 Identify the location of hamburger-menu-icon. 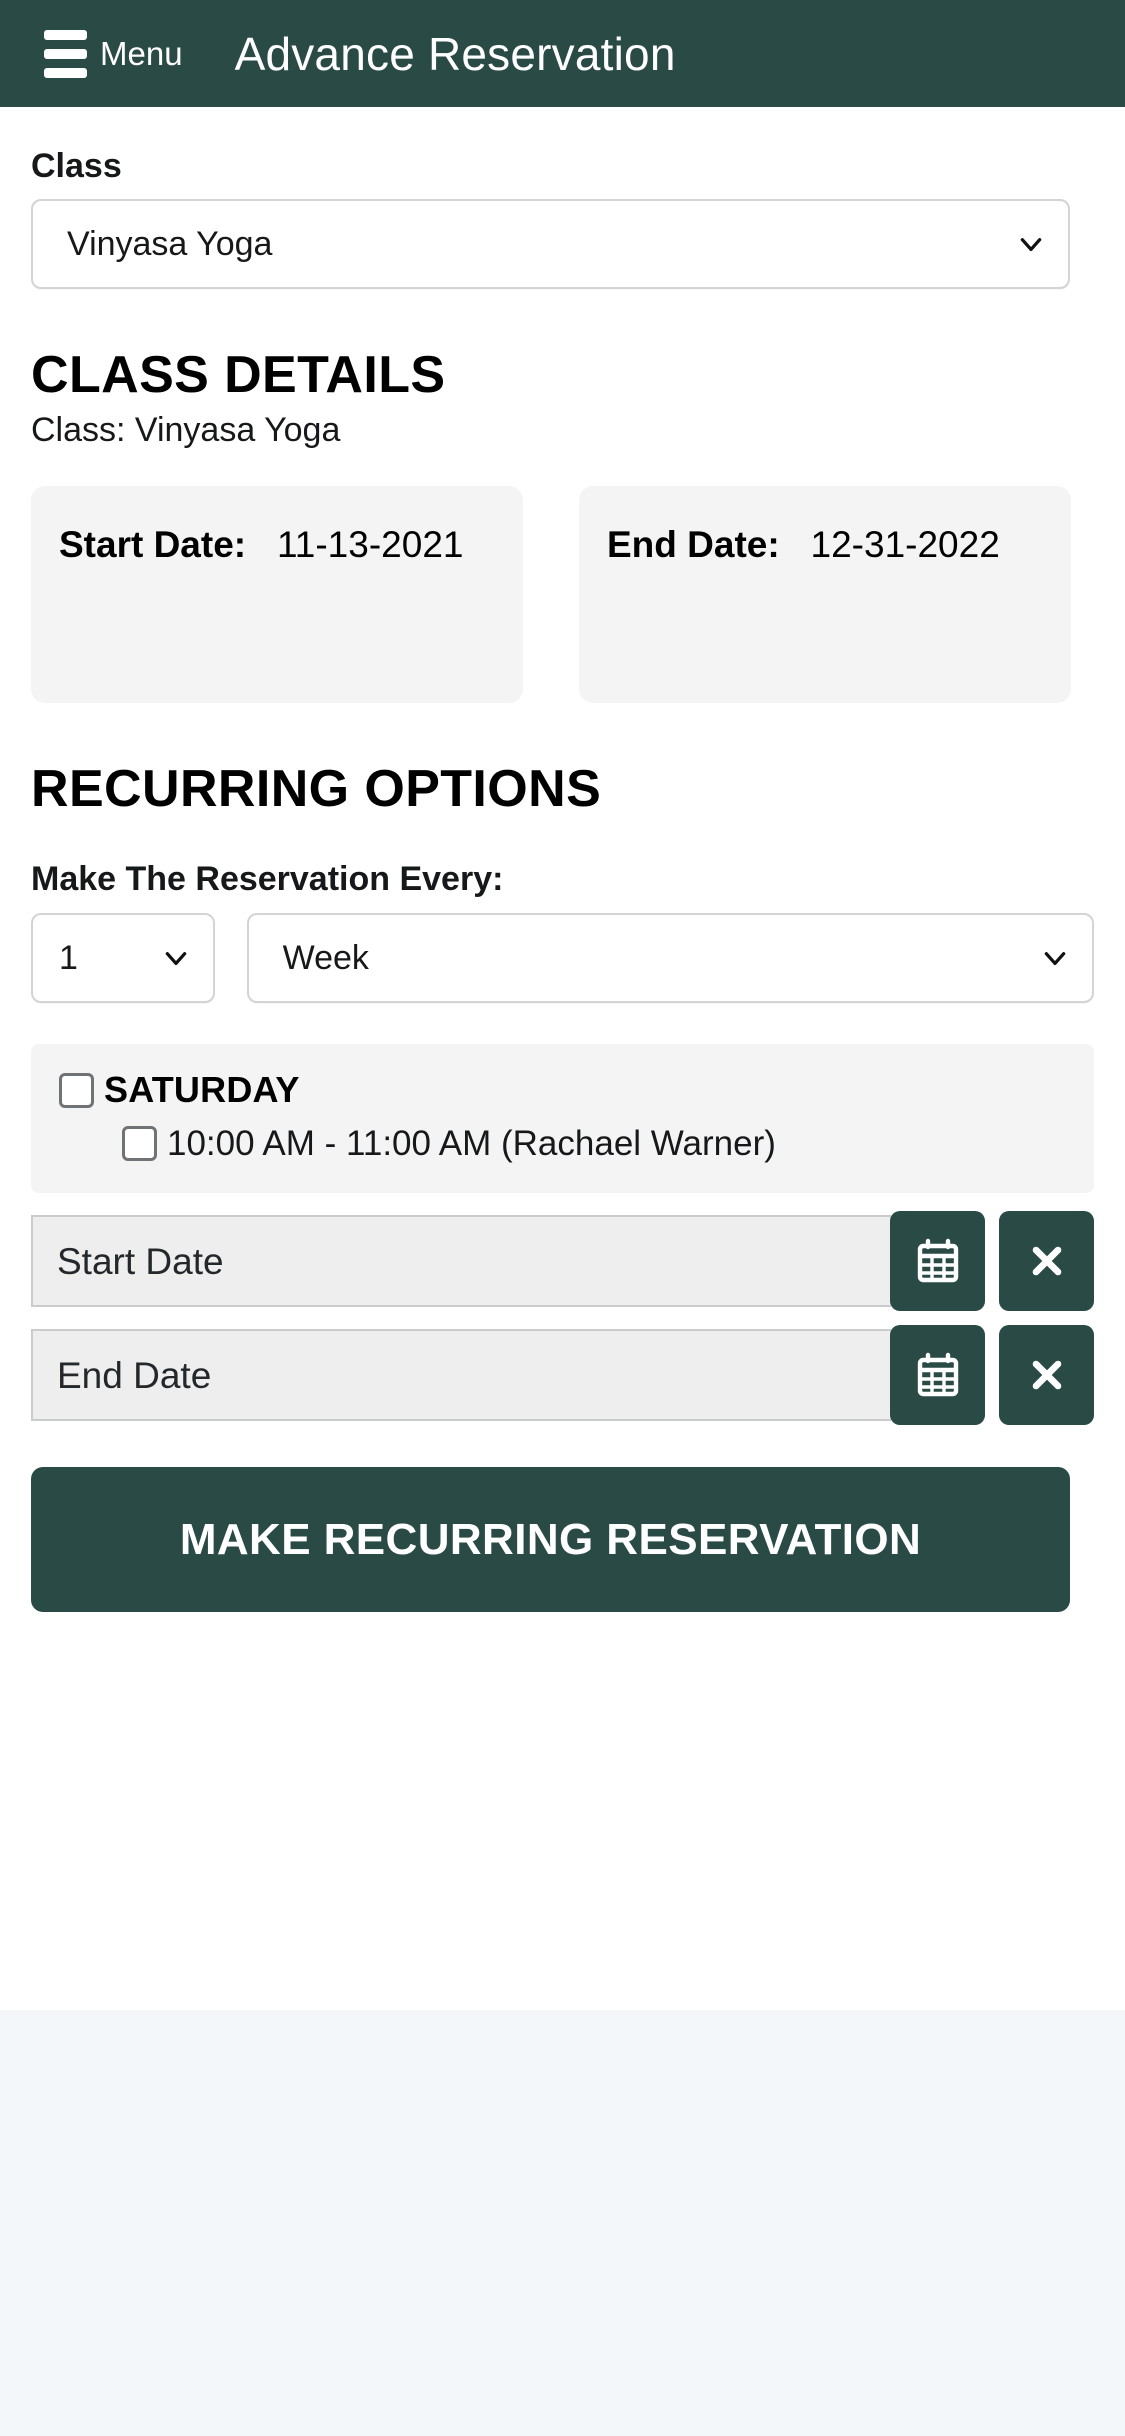
(65, 53).